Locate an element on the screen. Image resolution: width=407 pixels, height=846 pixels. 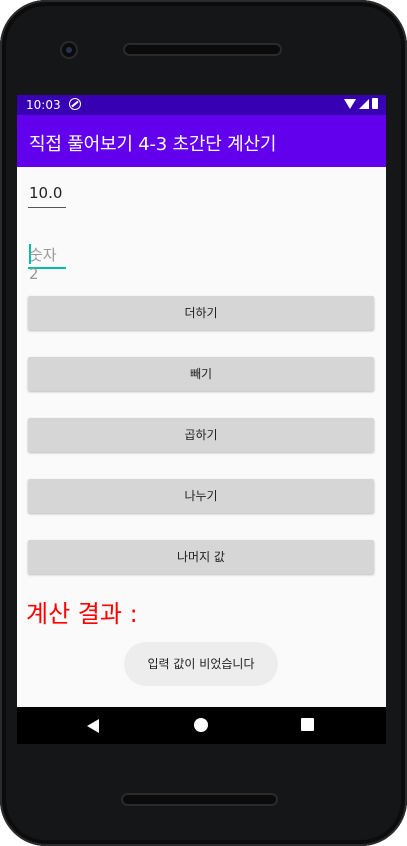
earpiece-speaker is located at coordinates (202, 49).